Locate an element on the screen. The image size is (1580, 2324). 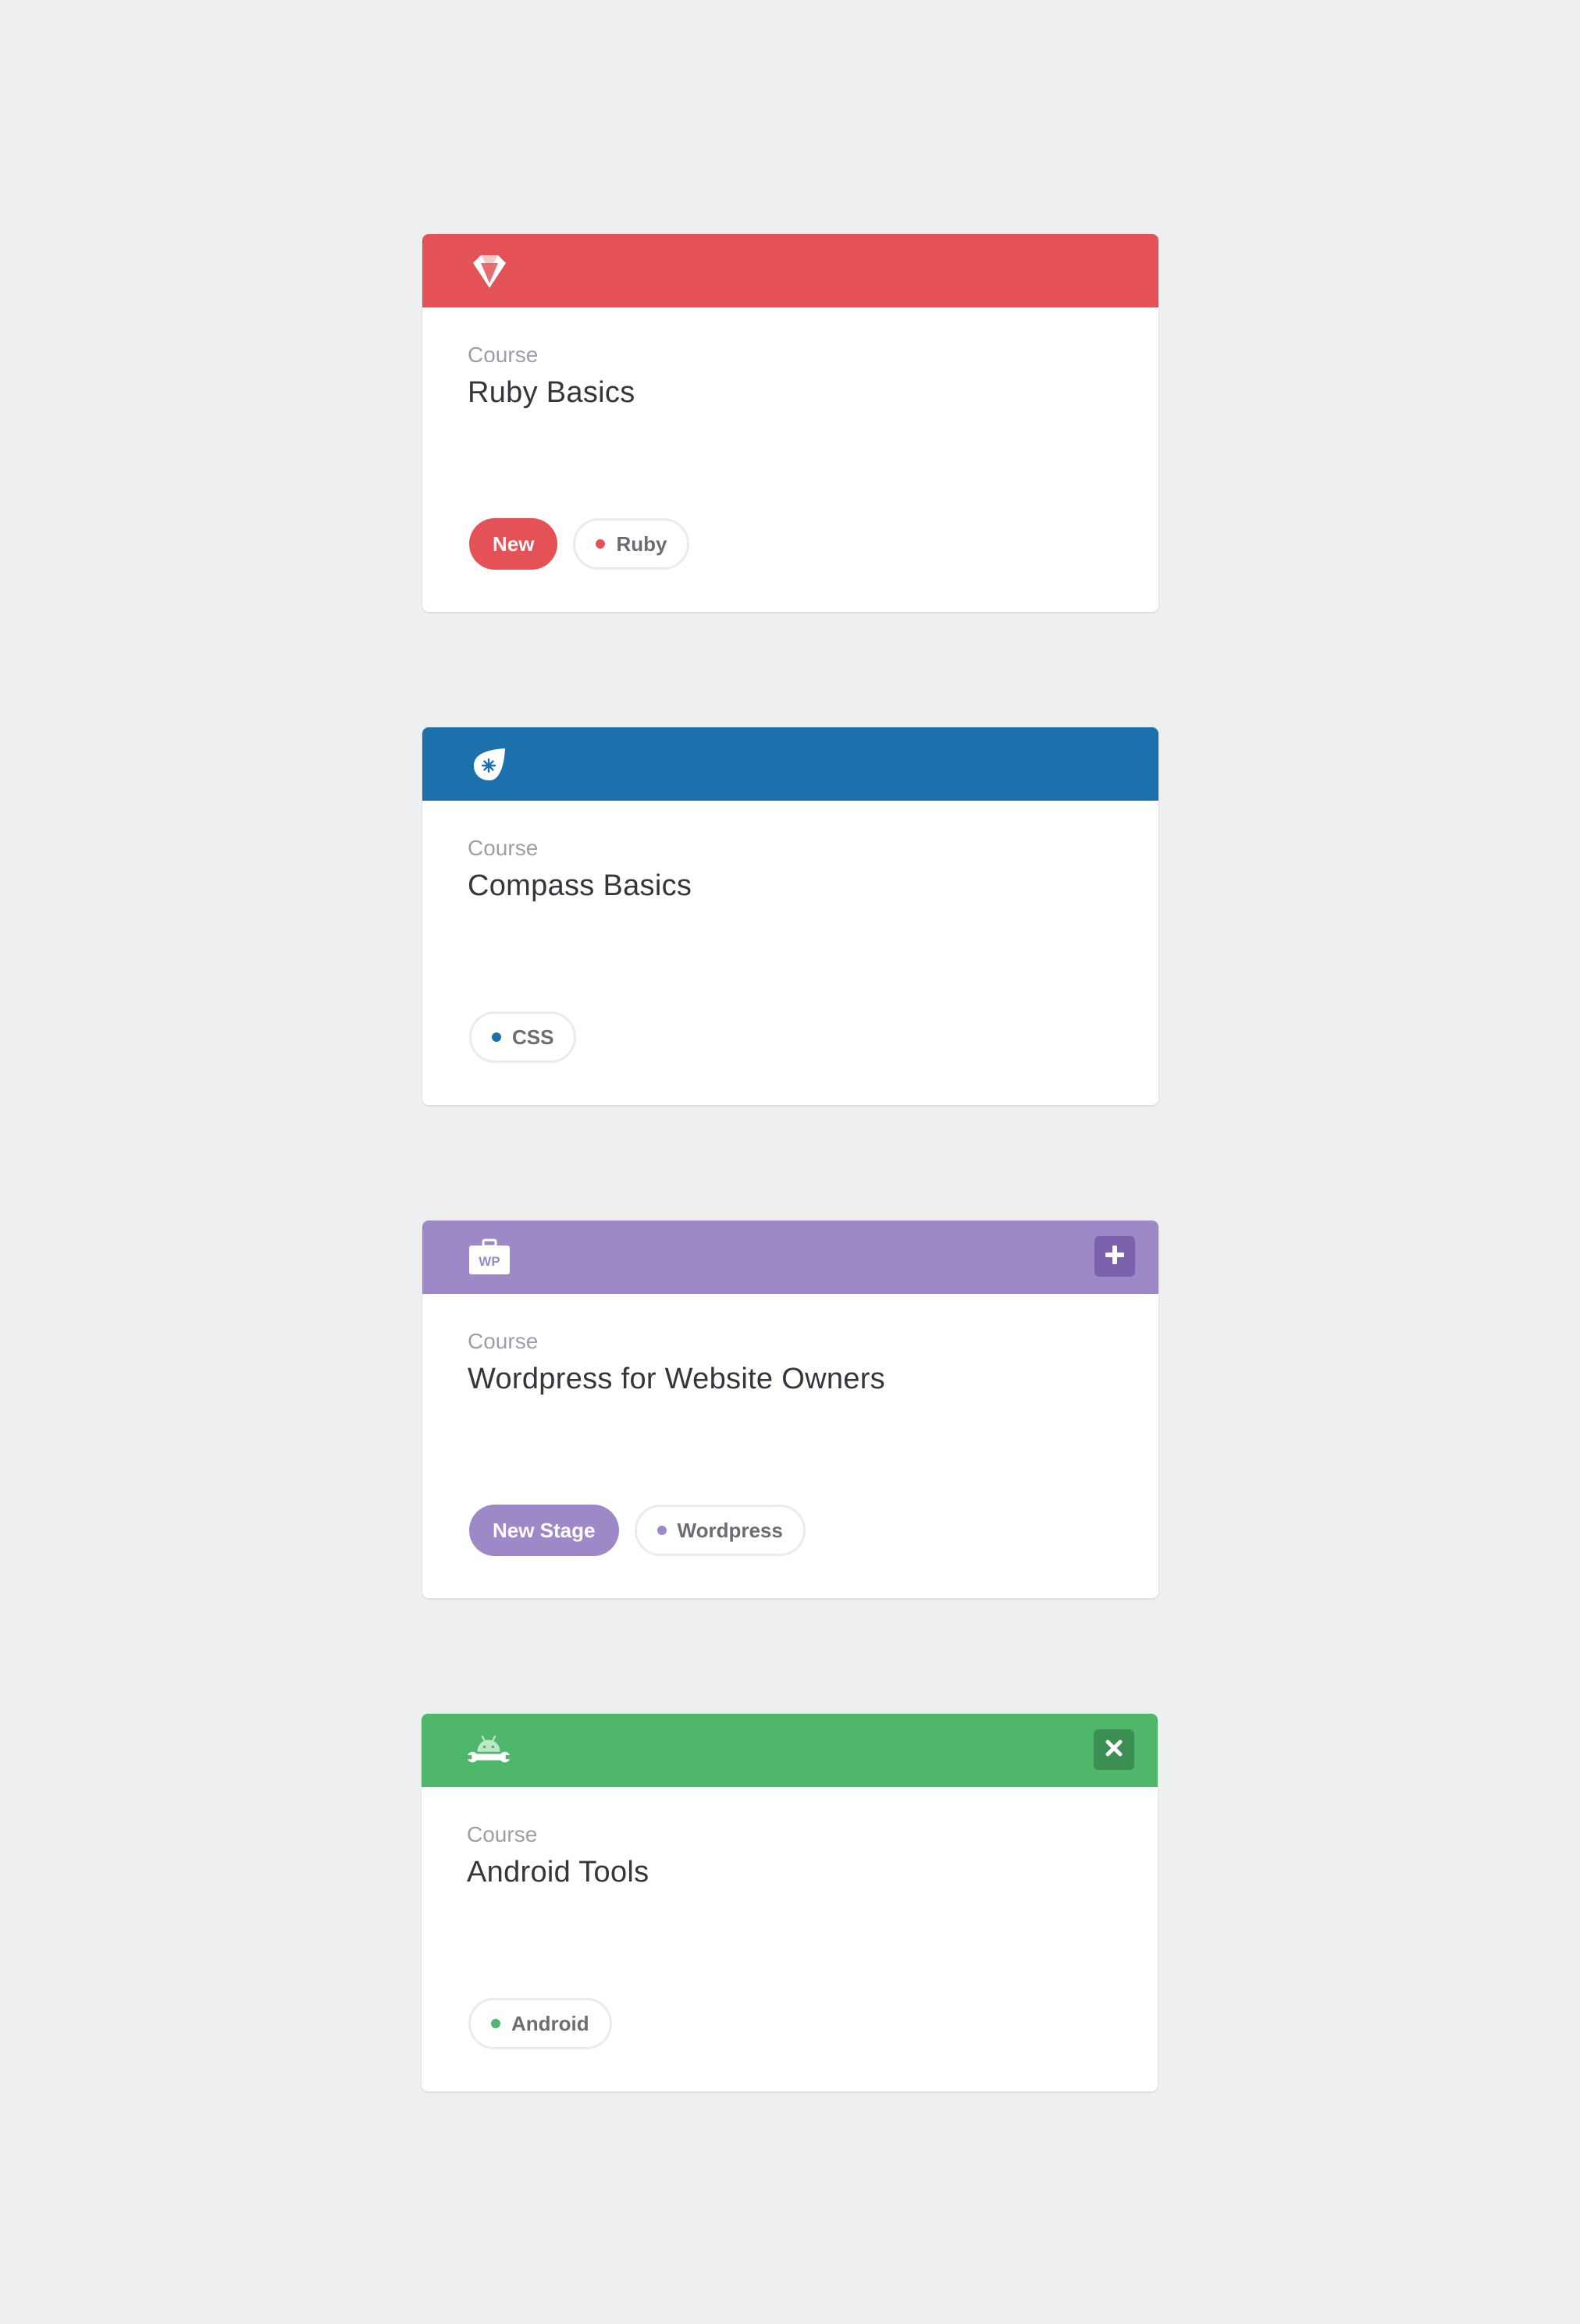
wordpress-toolbox-icon: WP is located at coordinates (489, 1258).